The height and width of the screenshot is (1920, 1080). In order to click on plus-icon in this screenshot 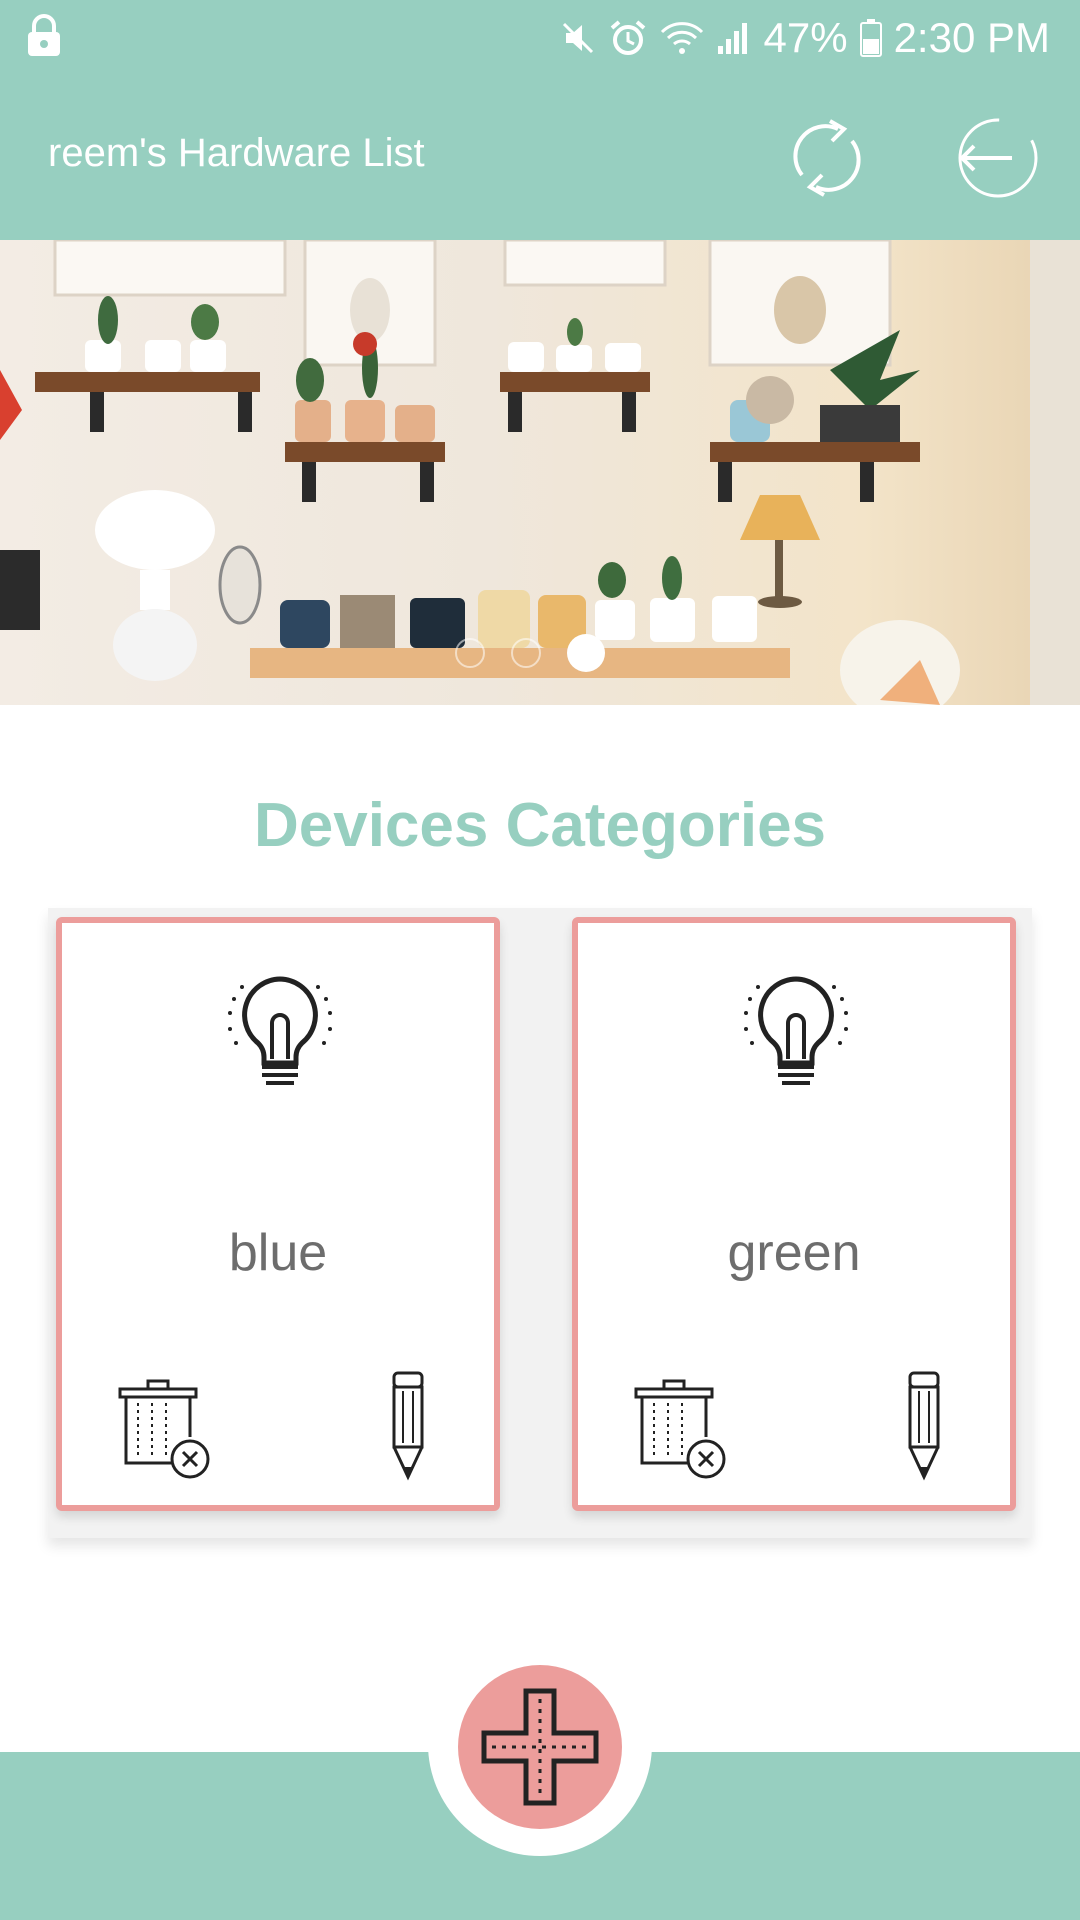, I will do `click(540, 1747)`.